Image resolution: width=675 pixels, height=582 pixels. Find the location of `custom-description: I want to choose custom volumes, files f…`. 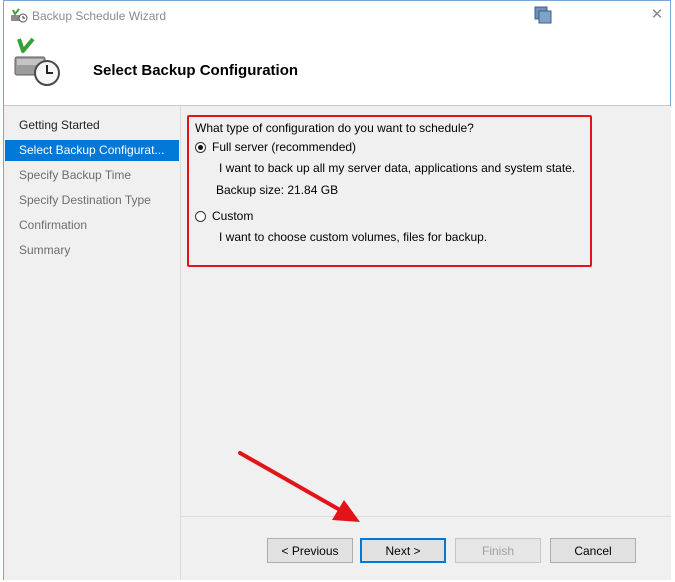

custom-description: I want to choose custom volumes, files f… is located at coordinates (353, 237).